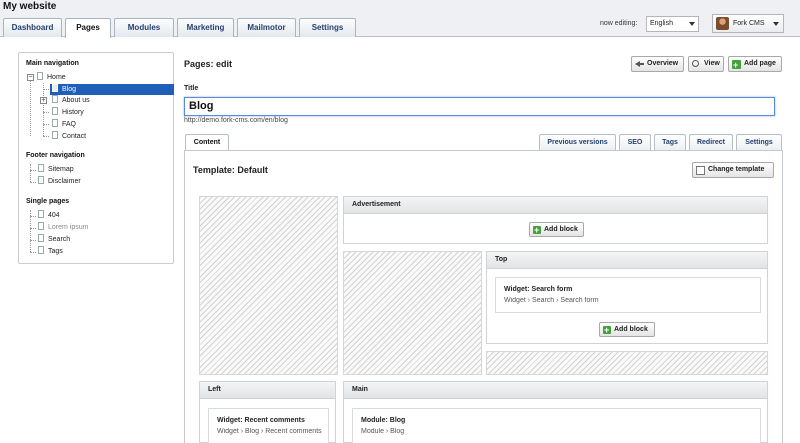 The image size is (800, 443). What do you see at coordinates (41, 168) in the screenshot?
I see `sitemap-icon` at bounding box center [41, 168].